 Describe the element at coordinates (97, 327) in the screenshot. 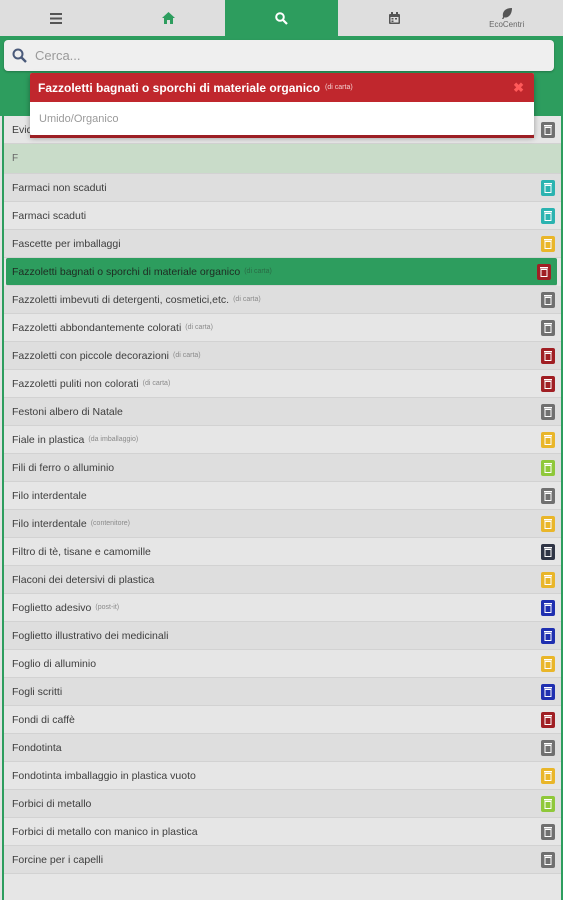

I see `list-item-label: Fazzoletti abbondantemente colorati` at that location.